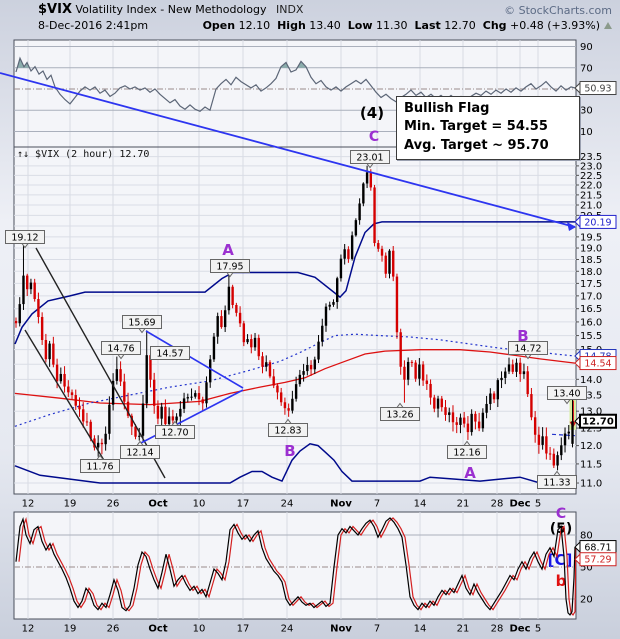  I want to click on svg-text: 12.0, so click(591, 446).